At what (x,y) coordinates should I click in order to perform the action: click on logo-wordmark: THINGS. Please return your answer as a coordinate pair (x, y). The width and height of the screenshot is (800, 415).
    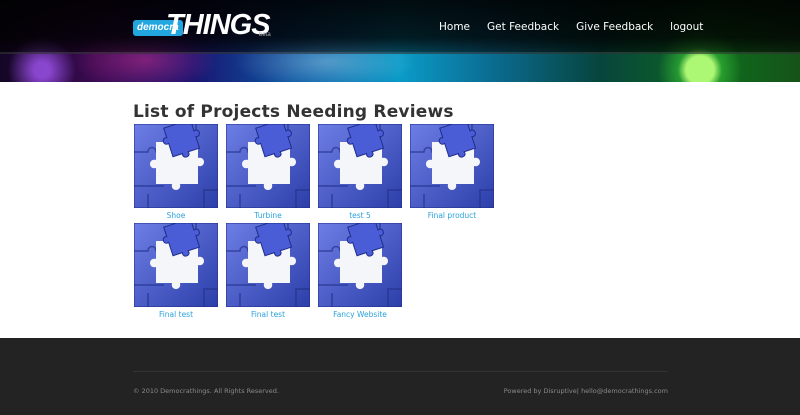
    Looking at the image, I should click on (218, 25).